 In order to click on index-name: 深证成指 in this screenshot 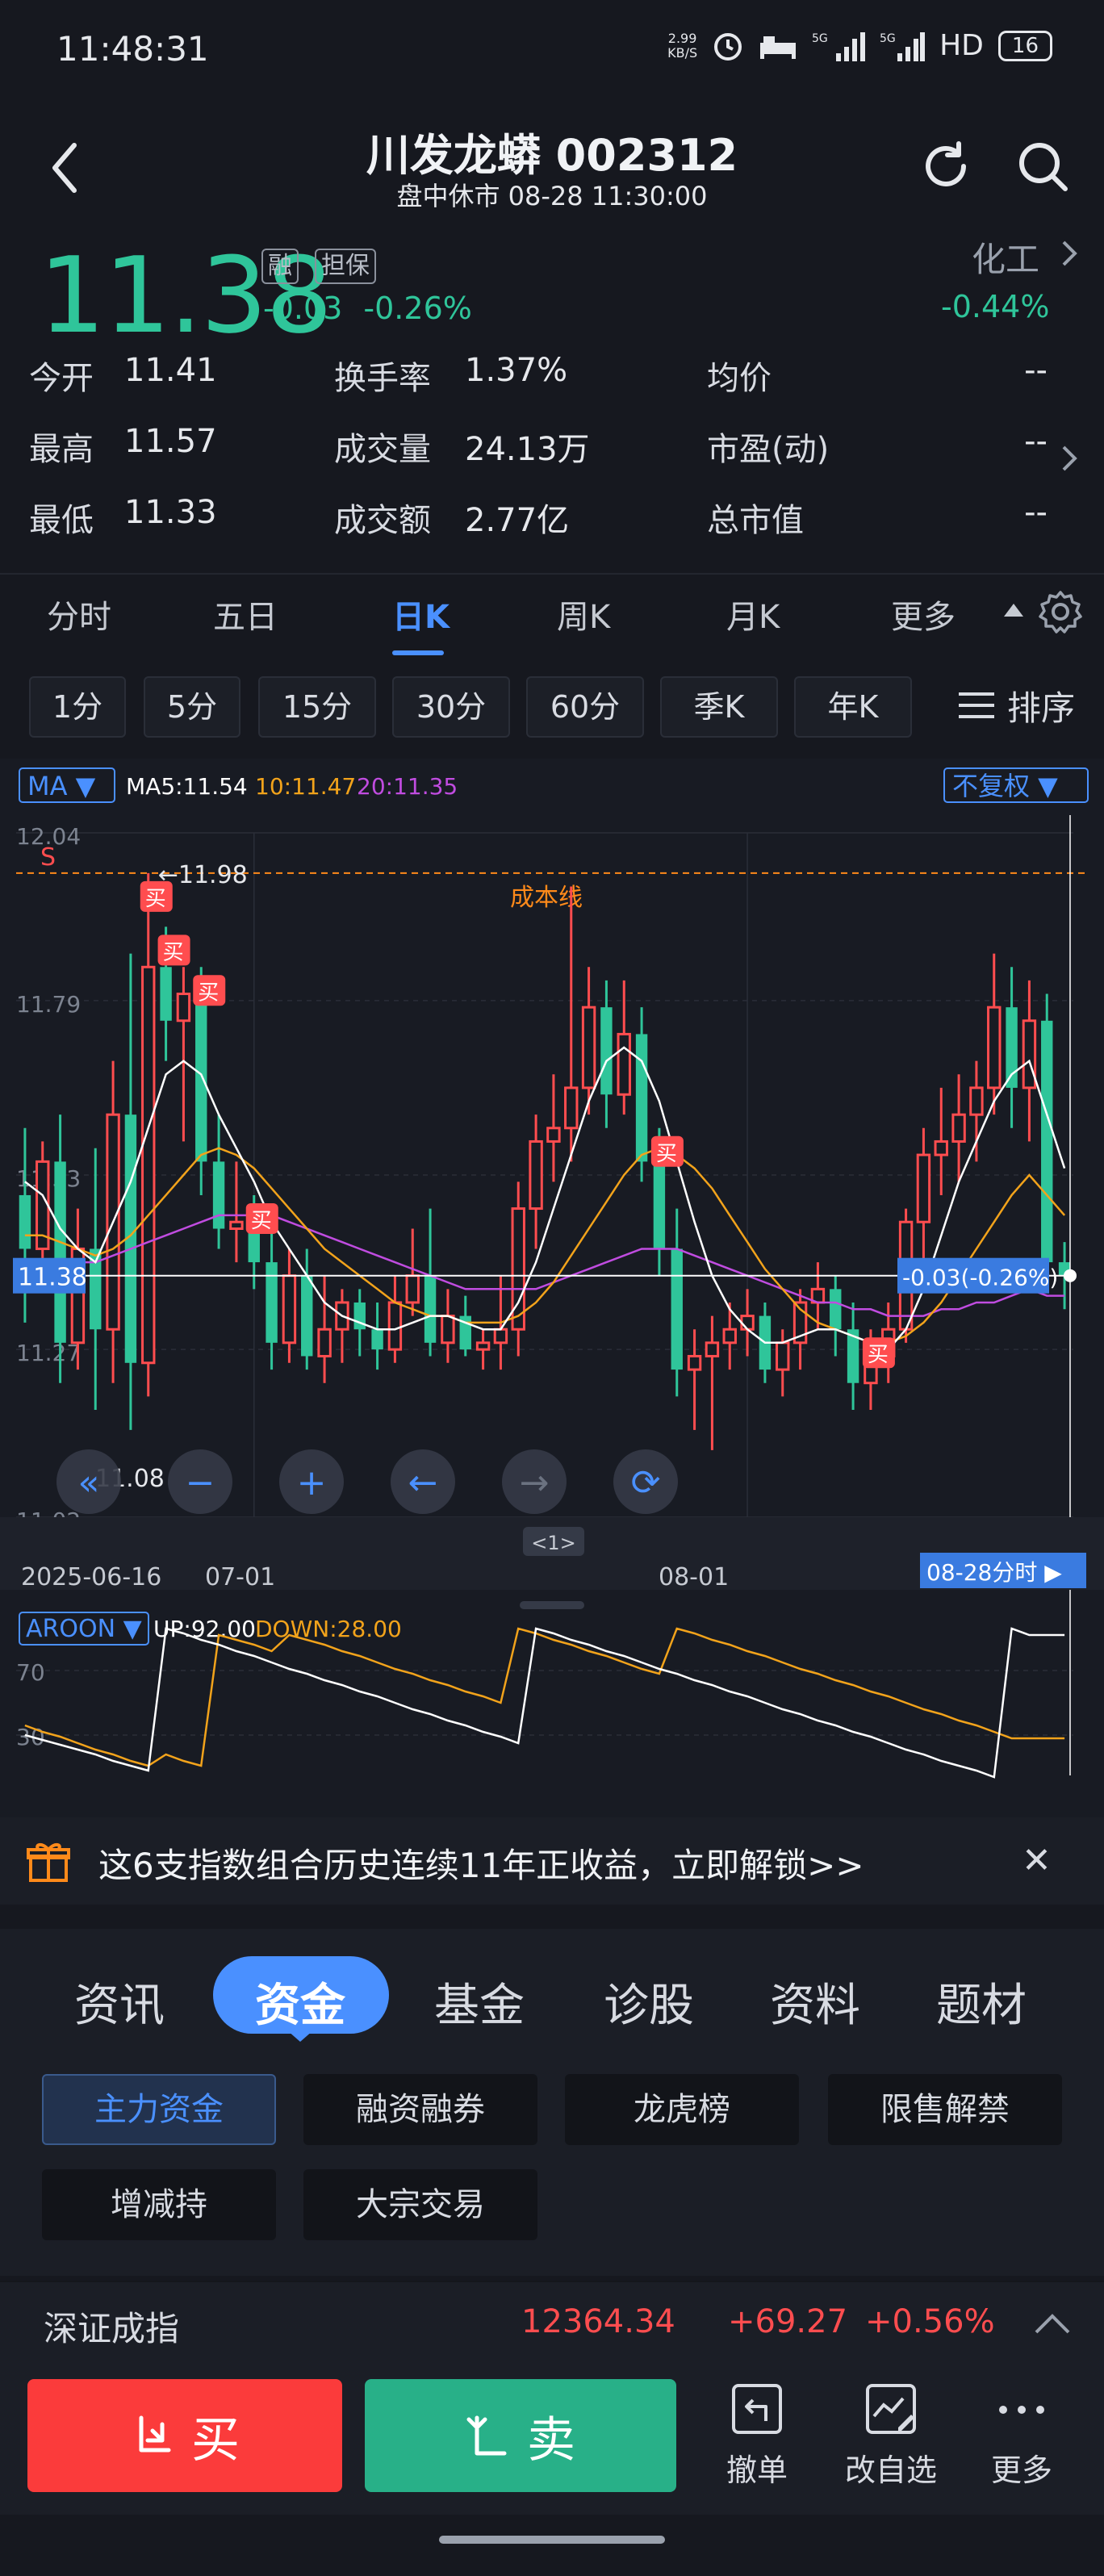, I will do `click(111, 2326)`.